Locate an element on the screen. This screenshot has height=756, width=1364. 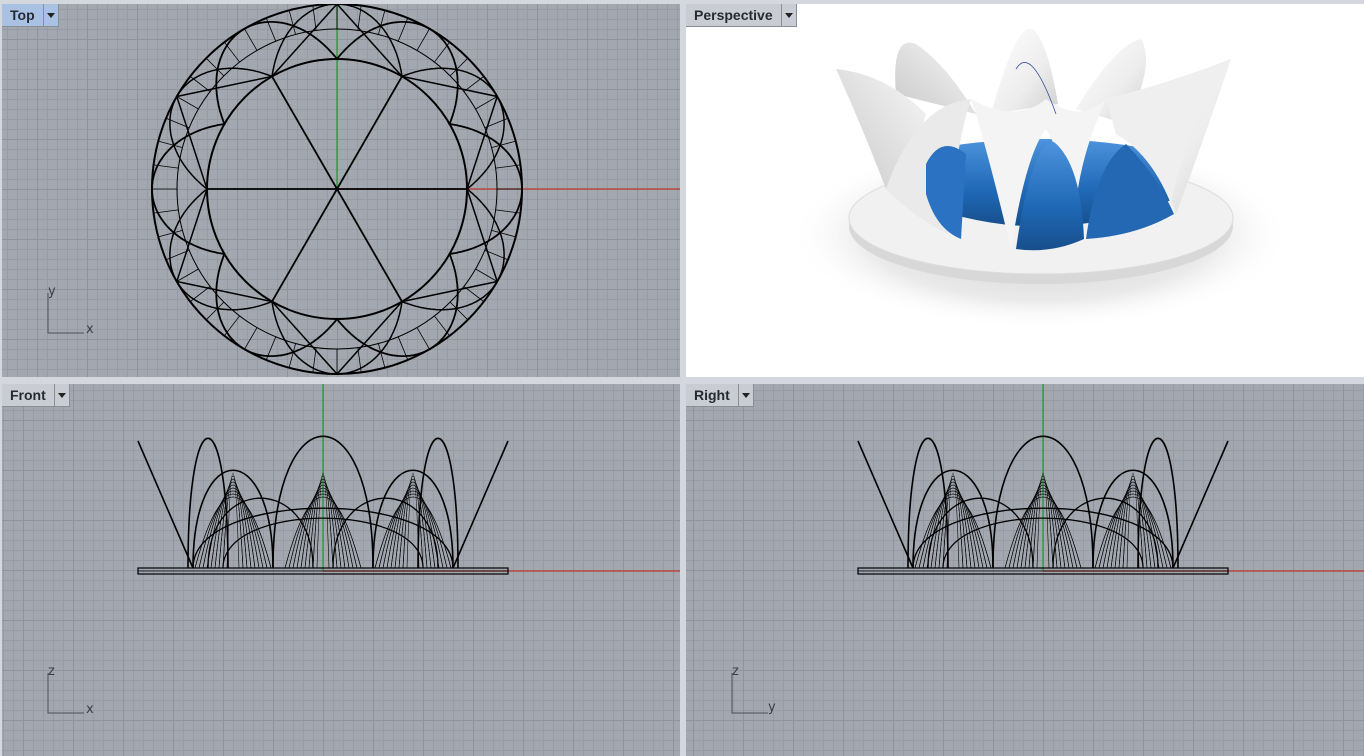
right-view-drawing is located at coordinates (1110, 479).